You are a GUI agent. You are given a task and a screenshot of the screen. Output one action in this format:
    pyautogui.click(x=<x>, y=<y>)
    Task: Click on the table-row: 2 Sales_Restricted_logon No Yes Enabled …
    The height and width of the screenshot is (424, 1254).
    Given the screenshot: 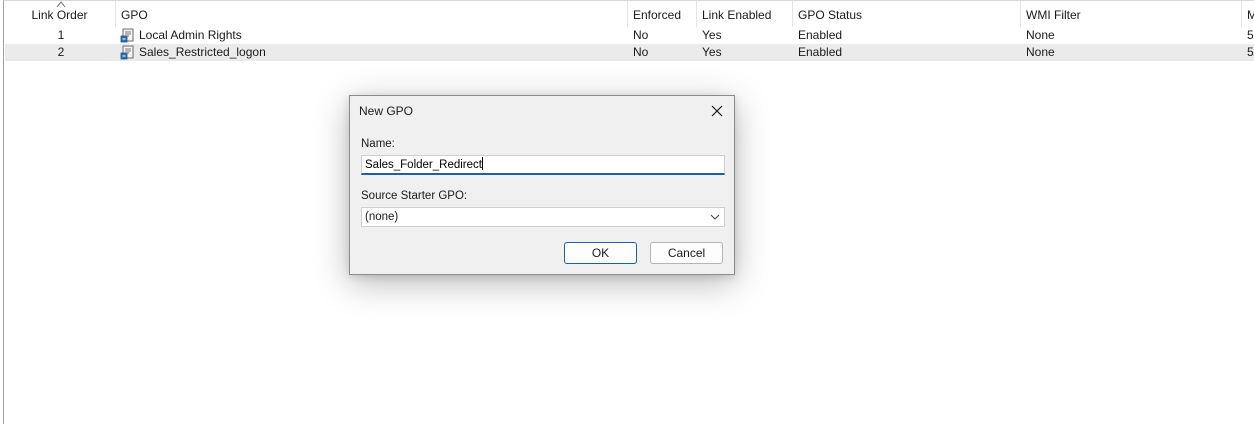 What is the action you would take?
    pyautogui.click(x=629, y=52)
    